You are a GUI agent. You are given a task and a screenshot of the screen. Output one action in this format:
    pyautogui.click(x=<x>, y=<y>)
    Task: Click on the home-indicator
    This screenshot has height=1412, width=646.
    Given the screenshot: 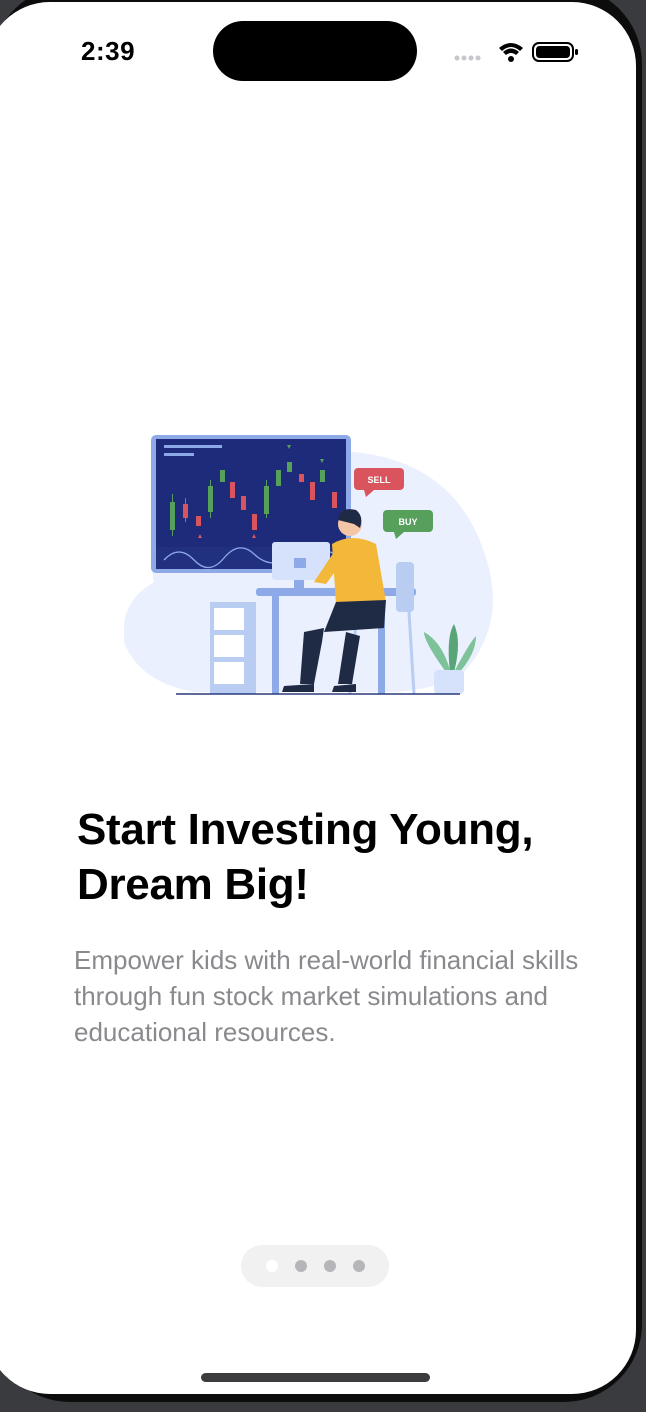 What is the action you would take?
    pyautogui.click(x=315, y=1377)
    